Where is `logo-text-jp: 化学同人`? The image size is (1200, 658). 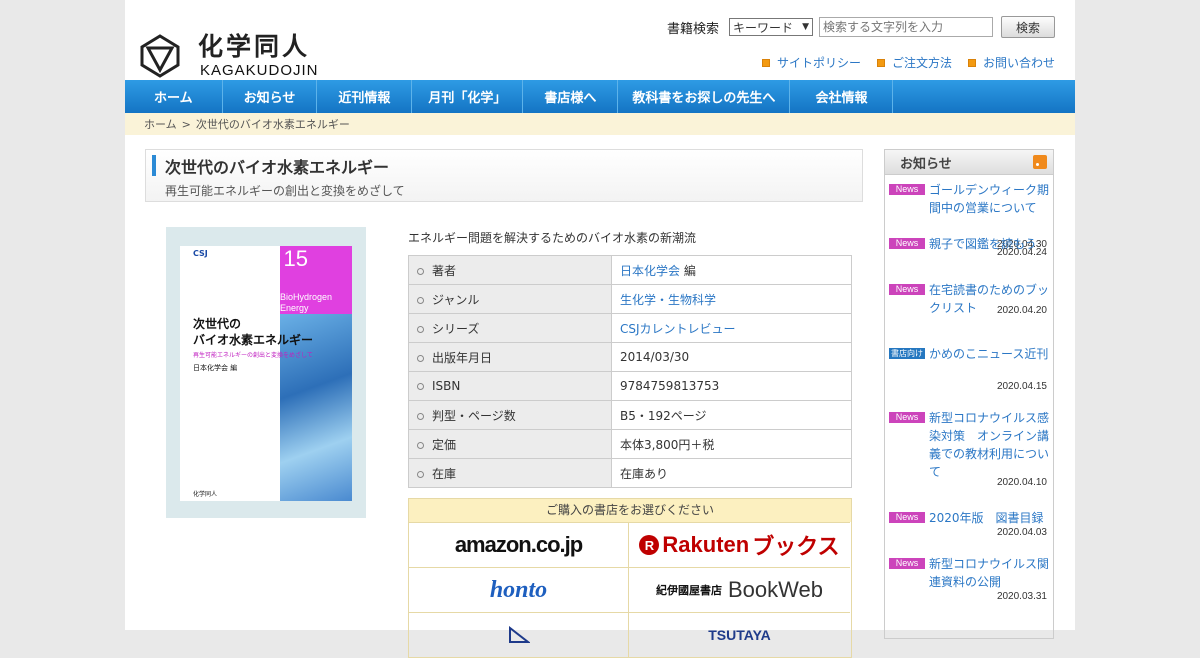 logo-text-jp: 化学同人 is located at coordinates (254, 46).